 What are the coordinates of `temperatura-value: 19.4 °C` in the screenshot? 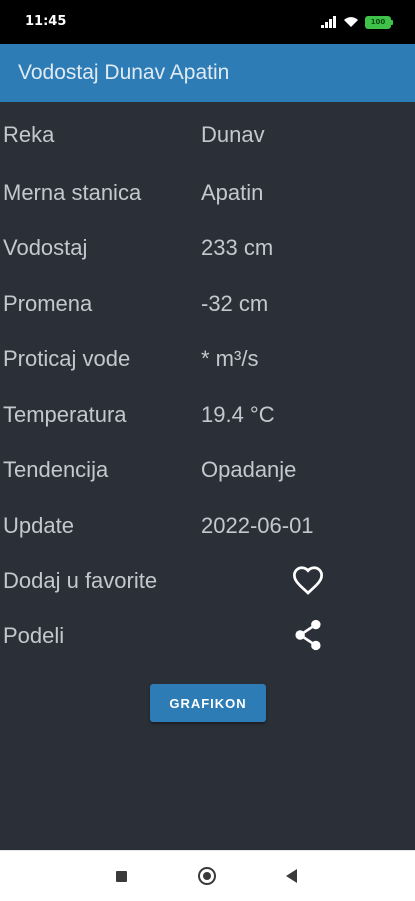 It's located at (238, 414).